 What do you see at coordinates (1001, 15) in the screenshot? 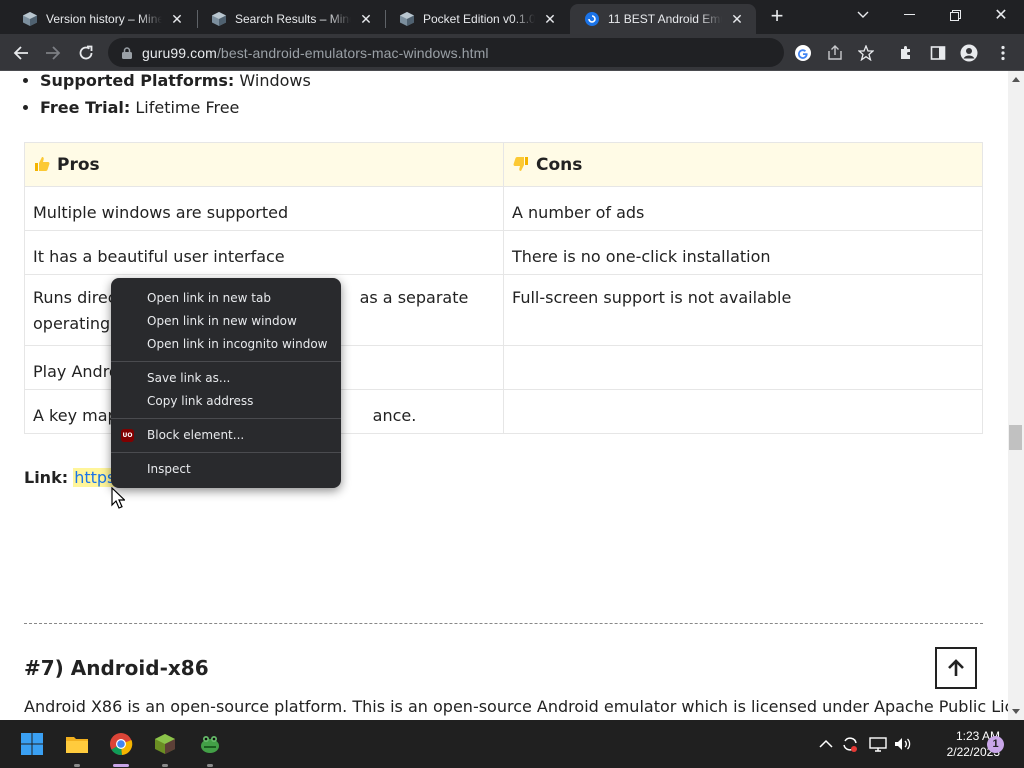
I see `close-window-button: ✕` at bounding box center [1001, 15].